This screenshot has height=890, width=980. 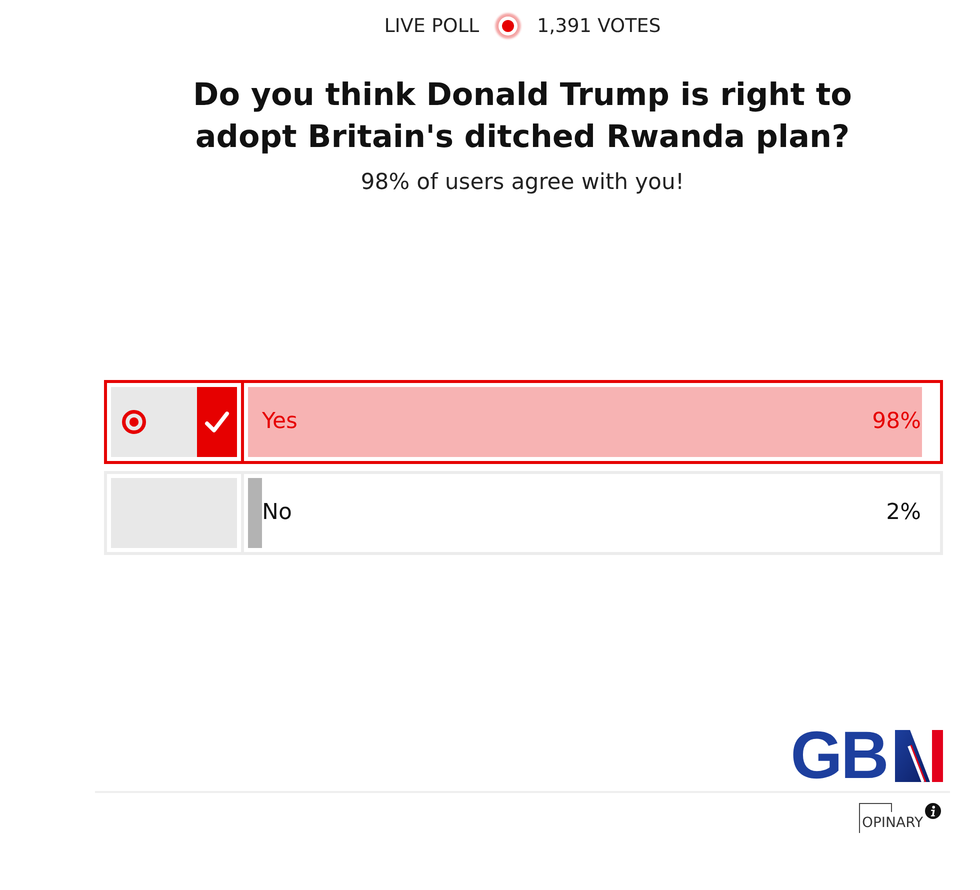 What do you see at coordinates (280, 422) in the screenshot?
I see `option-label: Yes` at bounding box center [280, 422].